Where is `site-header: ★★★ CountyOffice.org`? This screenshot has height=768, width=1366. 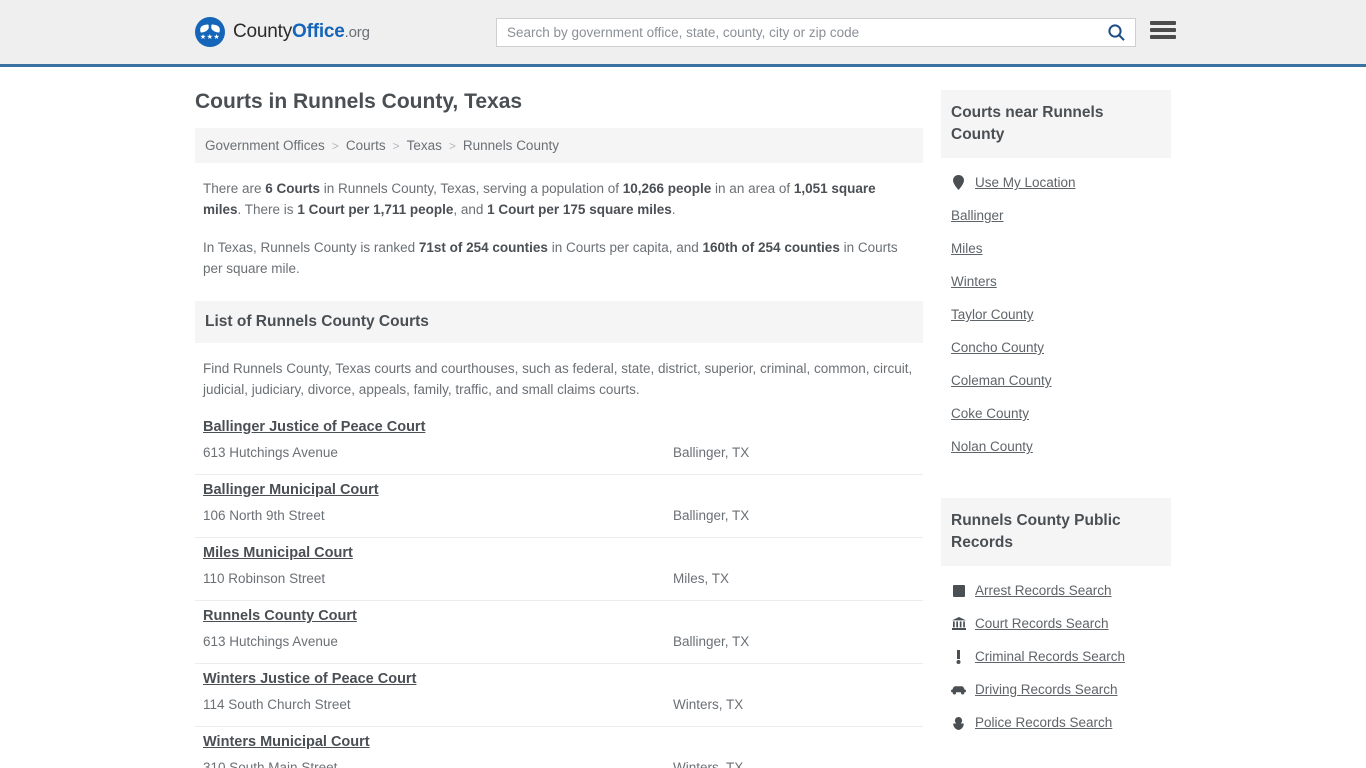
site-header: ★★★ CountyOffice.org is located at coordinates (683, 33).